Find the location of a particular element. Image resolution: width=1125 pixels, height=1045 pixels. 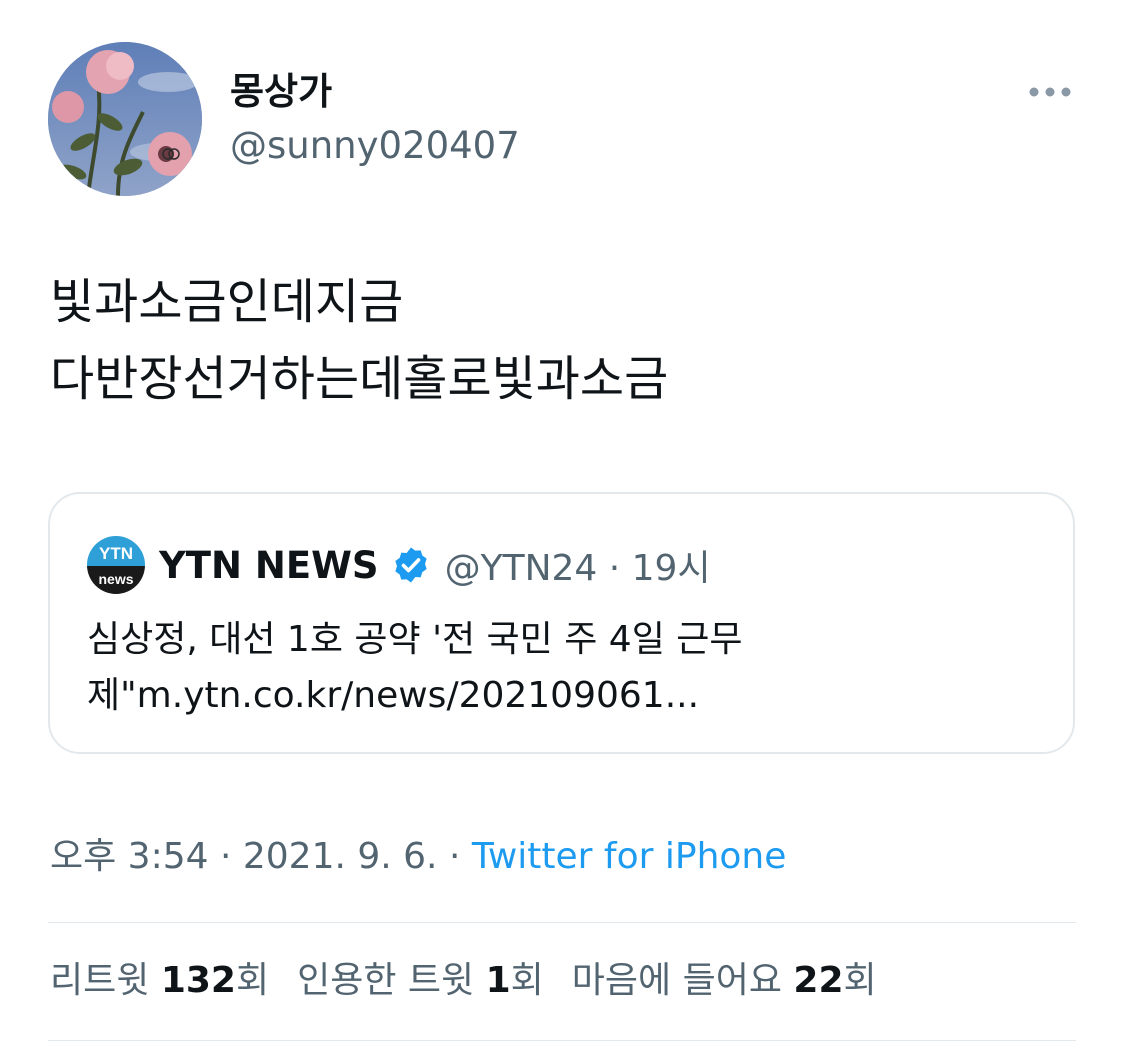

likes-stat: 마음에 들어요 22회 is located at coordinates (724, 981).